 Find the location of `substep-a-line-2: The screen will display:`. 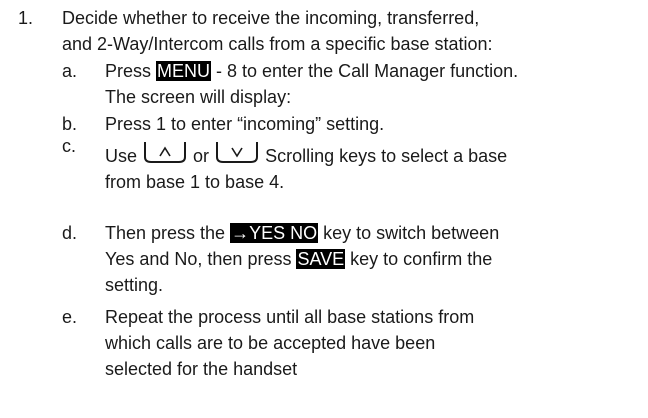

substep-a-line-2: The screen will display: is located at coordinates (198, 97).